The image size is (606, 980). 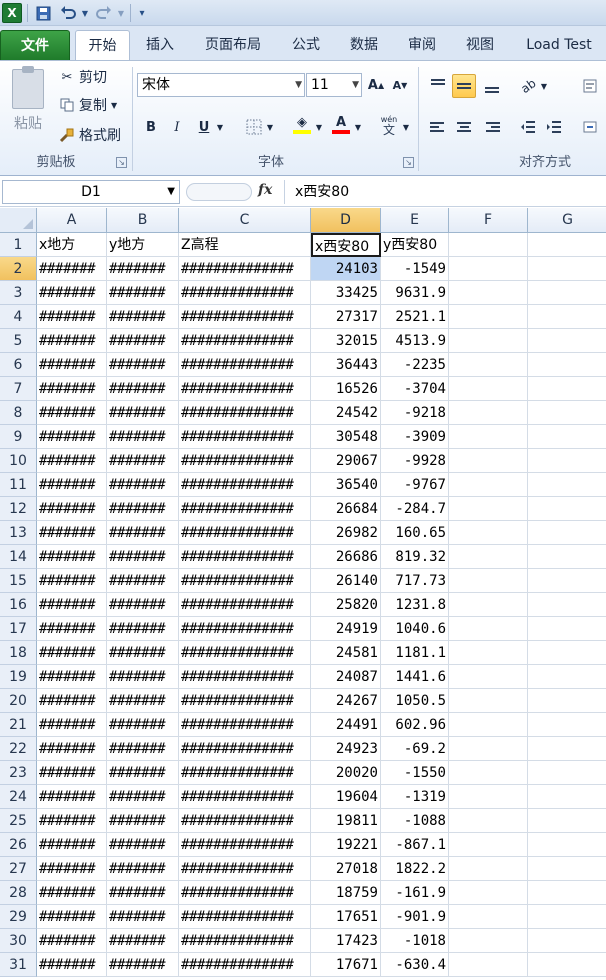 What do you see at coordinates (415, 893) in the screenshot?
I see `table-cell: -161.9` at bounding box center [415, 893].